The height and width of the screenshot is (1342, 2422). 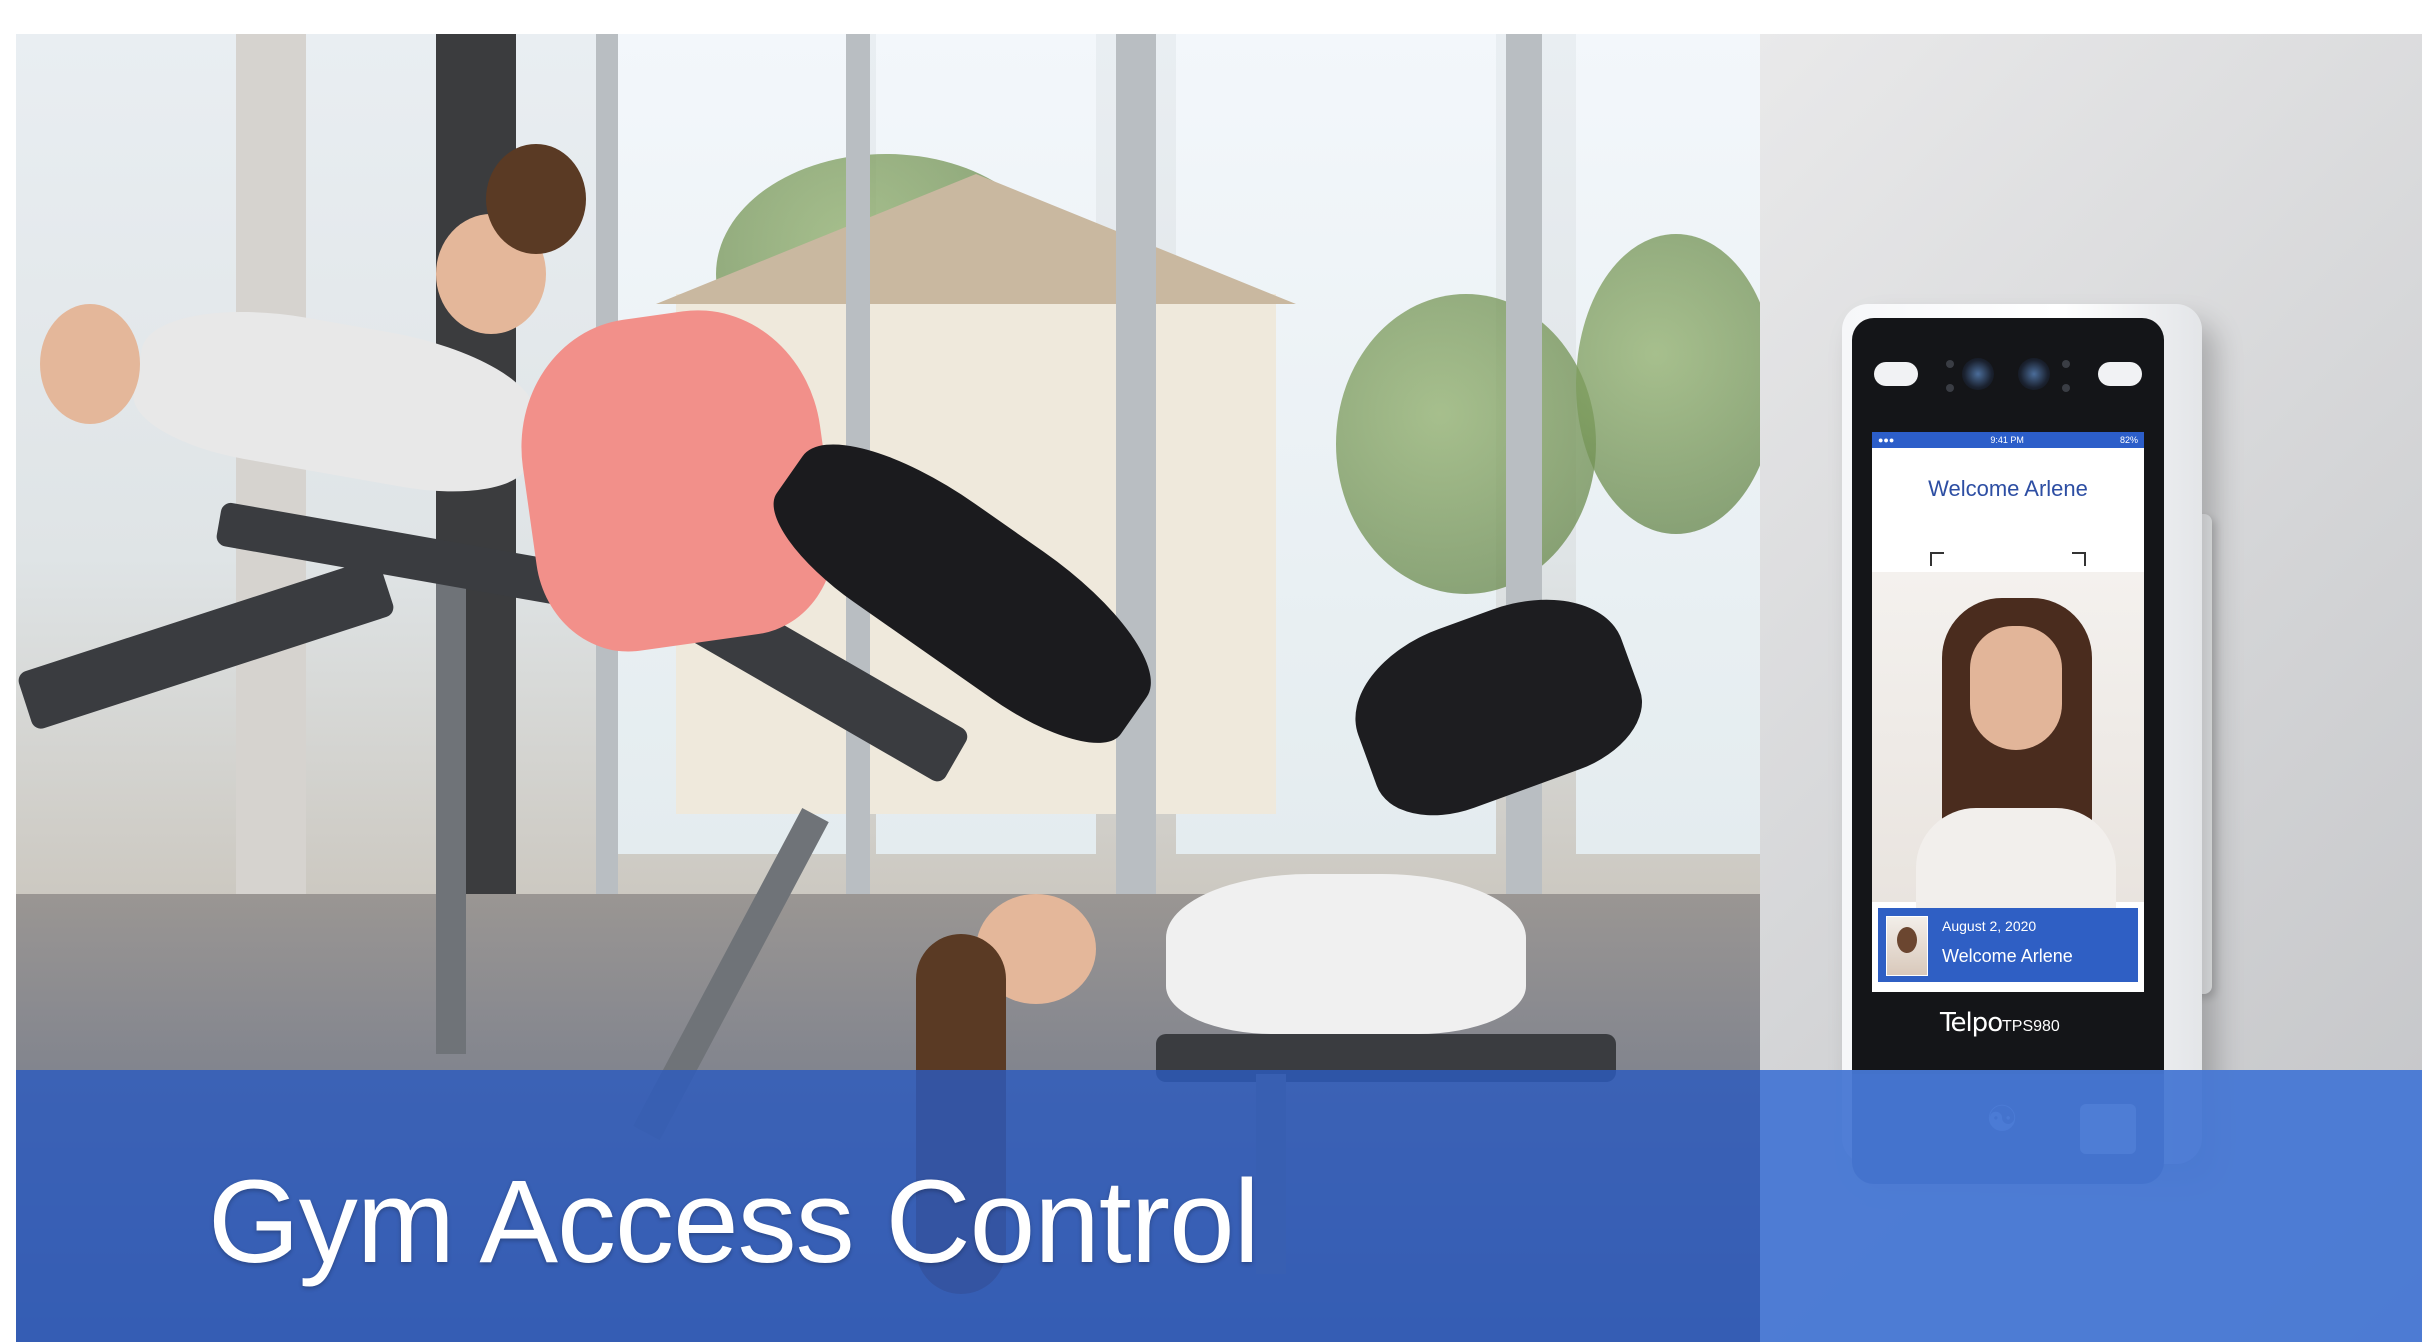 What do you see at coordinates (90, 364) in the screenshot?
I see `man-head` at bounding box center [90, 364].